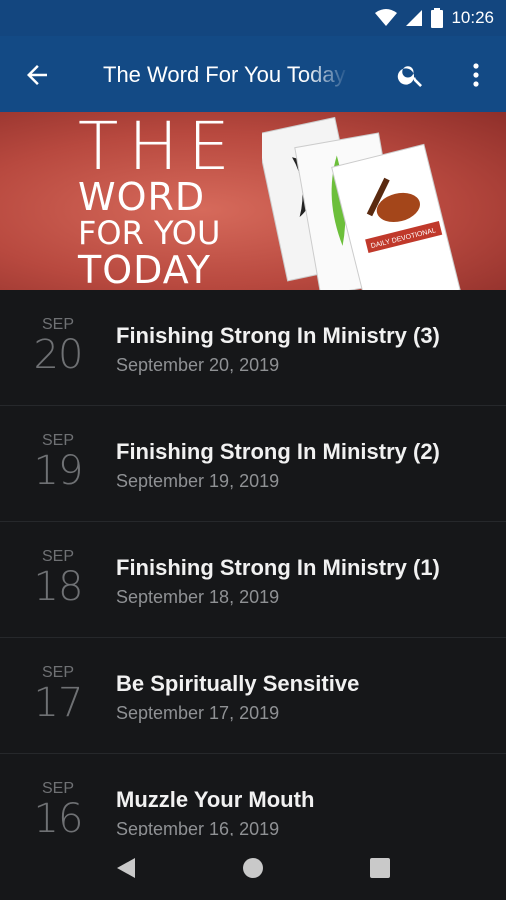 The image size is (506, 900). I want to click on item-title: Finishing Strong In Ministry (3), so click(278, 335).